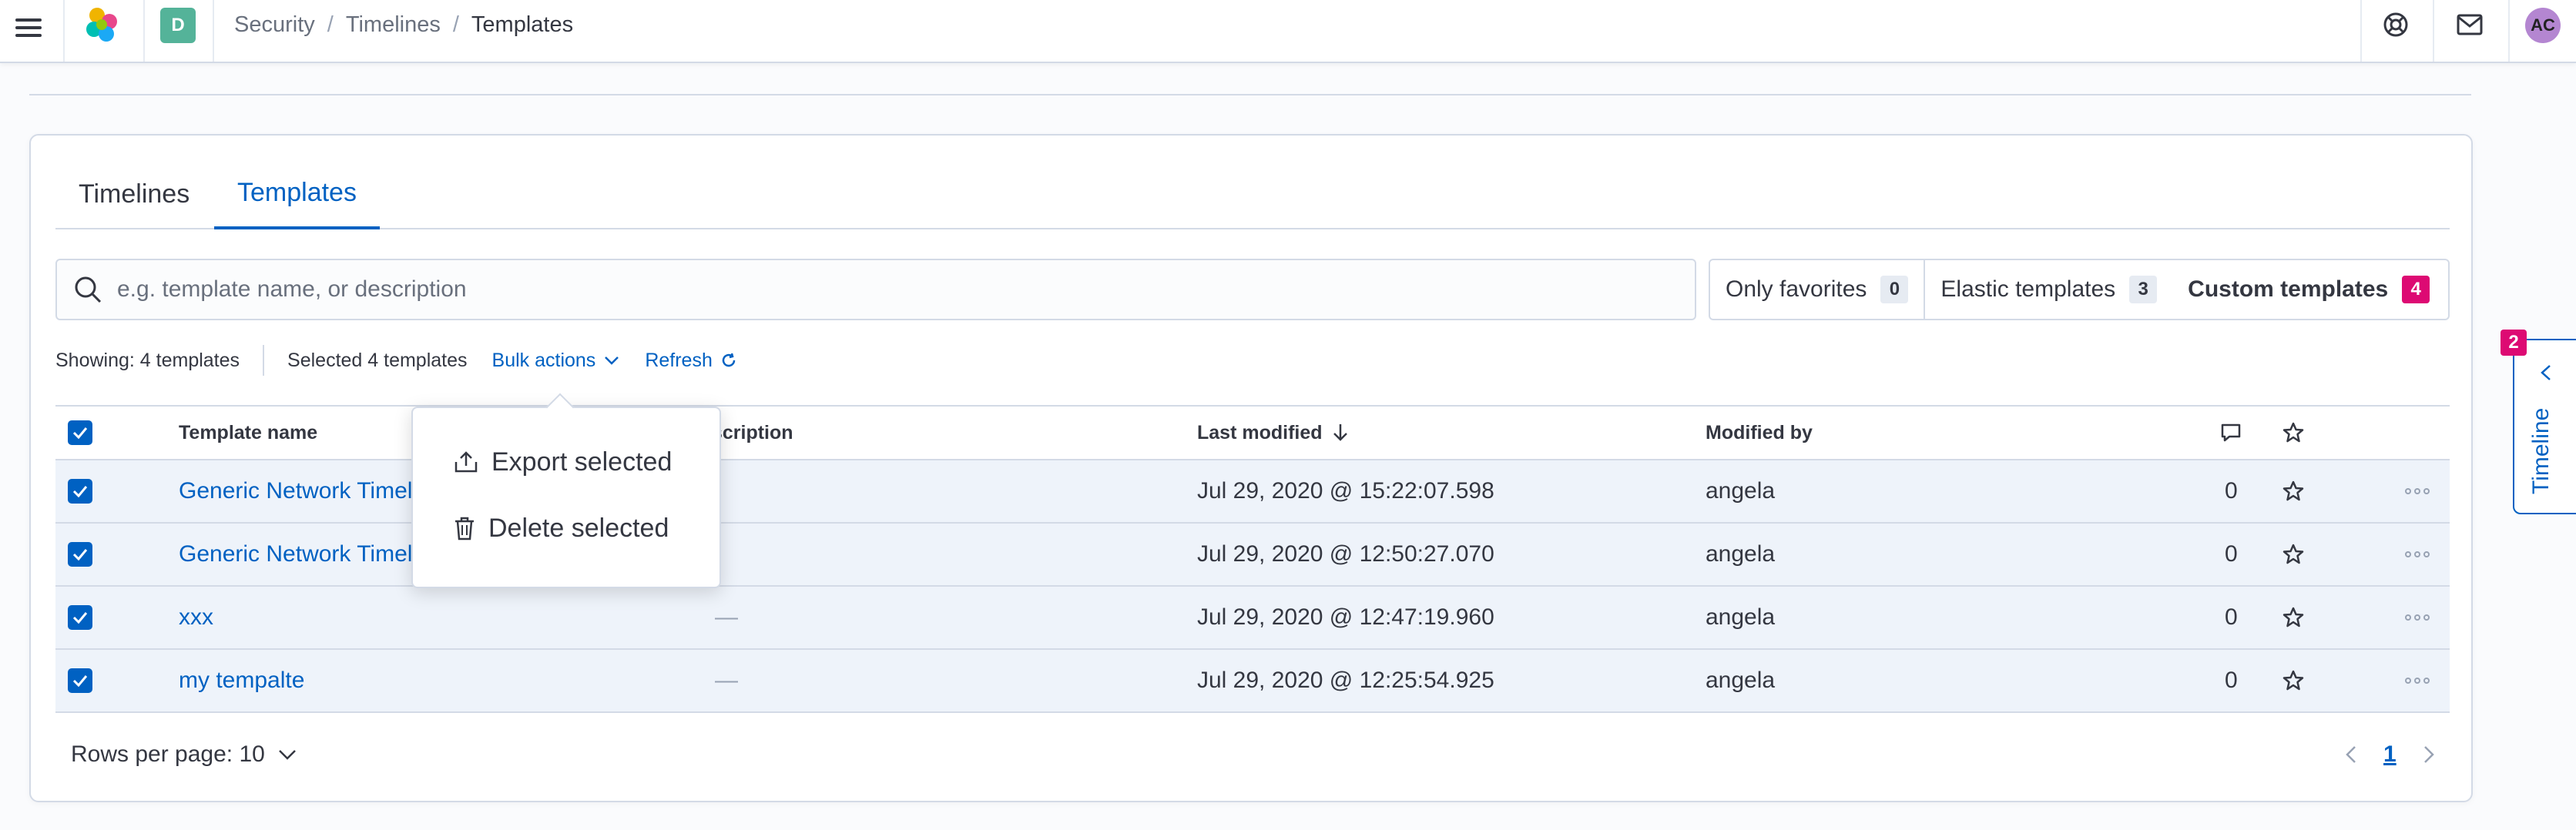  What do you see at coordinates (1250, 94) in the screenshot?
I see `page-divider` at bounding box center [1250, 94].